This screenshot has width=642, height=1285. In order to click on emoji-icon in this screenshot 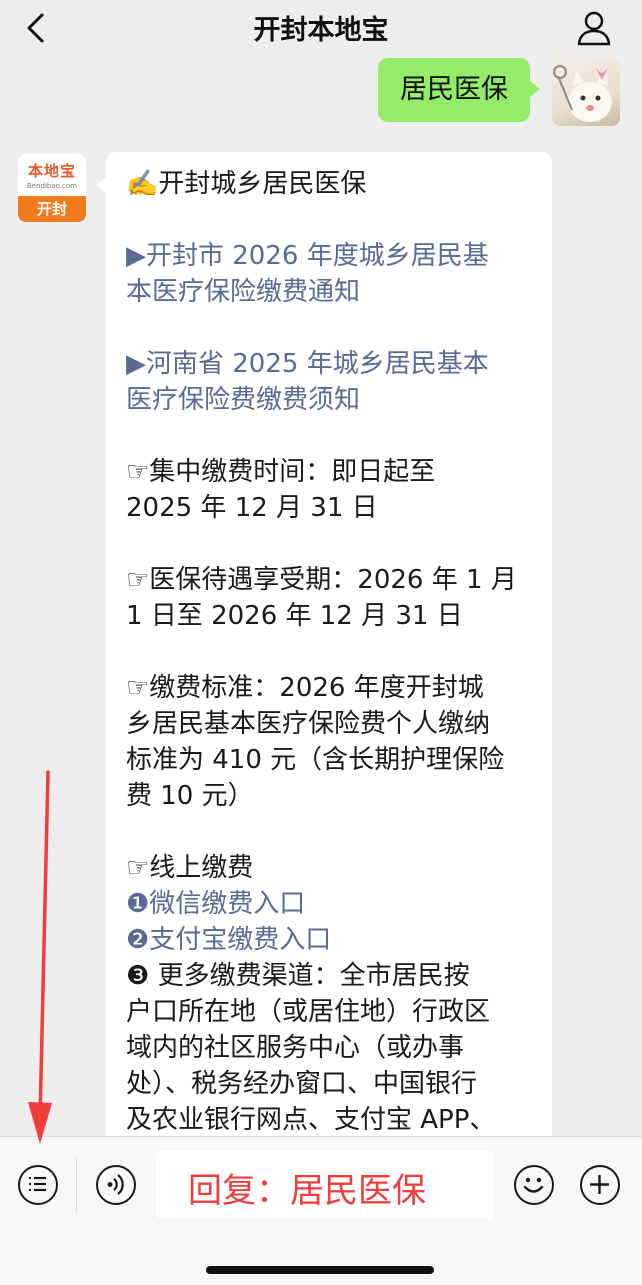, I will do `click(533, 1185)`.